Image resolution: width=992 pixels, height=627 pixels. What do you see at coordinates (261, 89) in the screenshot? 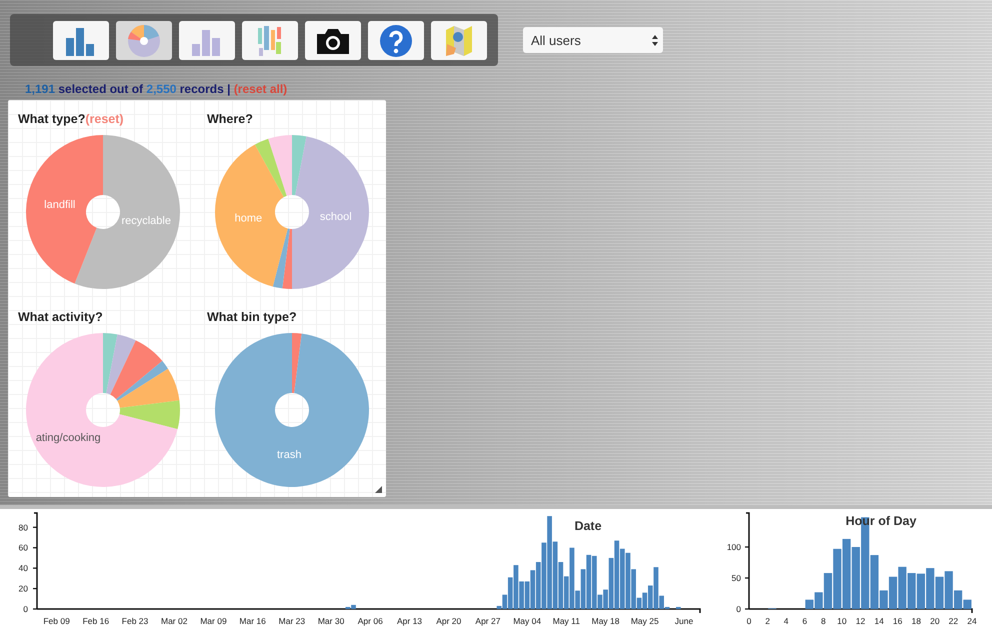
I see `reset-all-link: (reset all)` at bounding box center [261, 89].